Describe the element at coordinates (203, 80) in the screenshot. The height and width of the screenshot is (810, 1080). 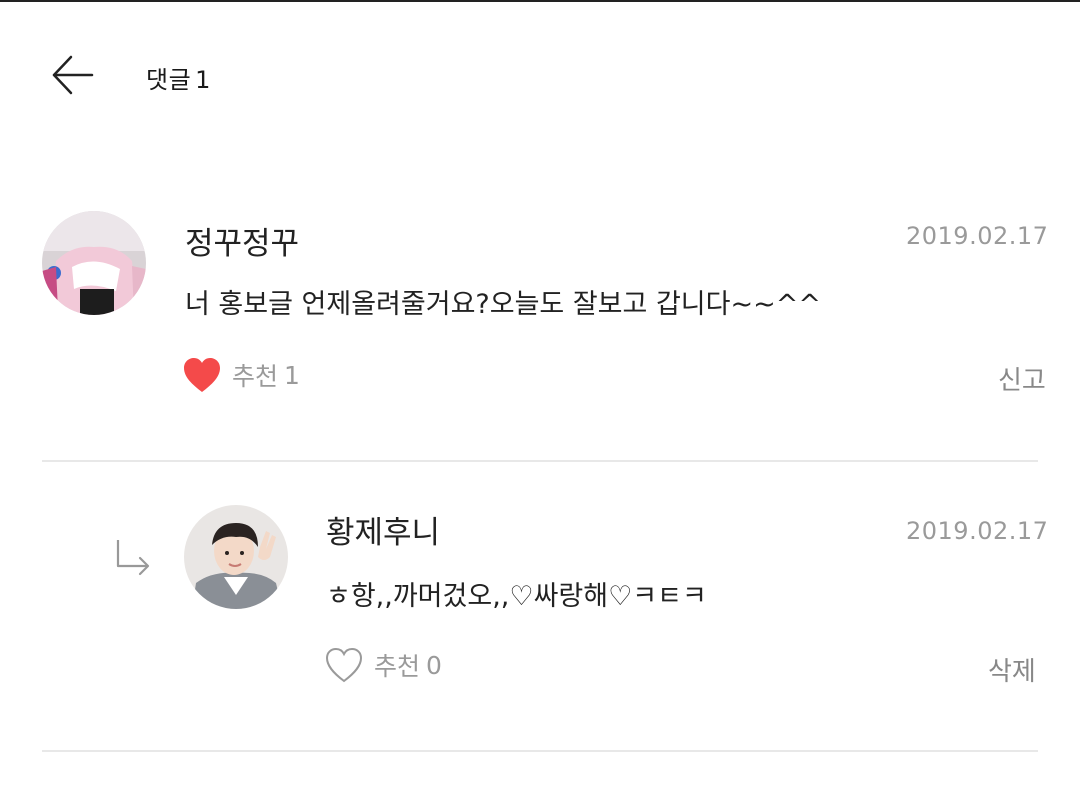
I see `comment-count: 1` at that location.